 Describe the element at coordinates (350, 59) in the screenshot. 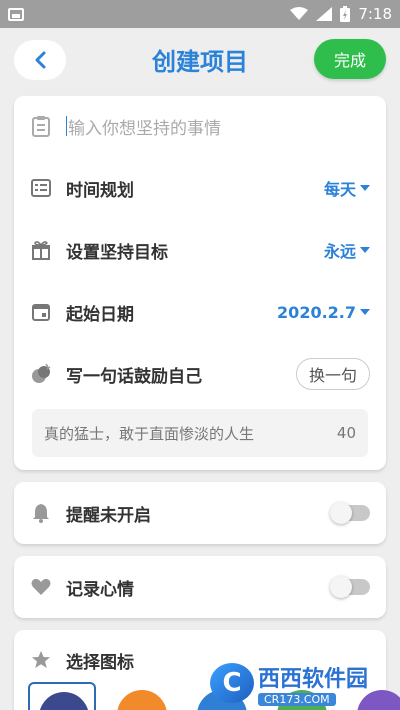

I see `done-button: 完成` at that location.